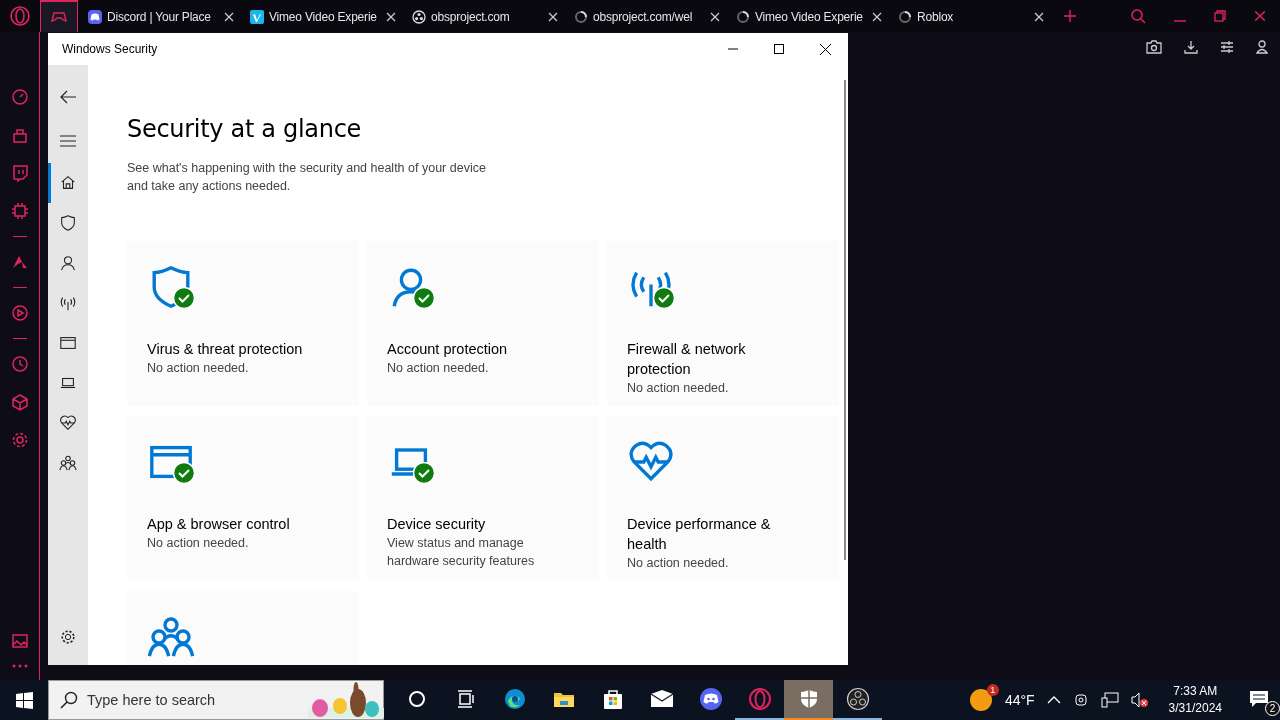  Describe the element at coordinates (483, 323) in the screenshot. I see `status-card: Account protection No action needed.` at that location.